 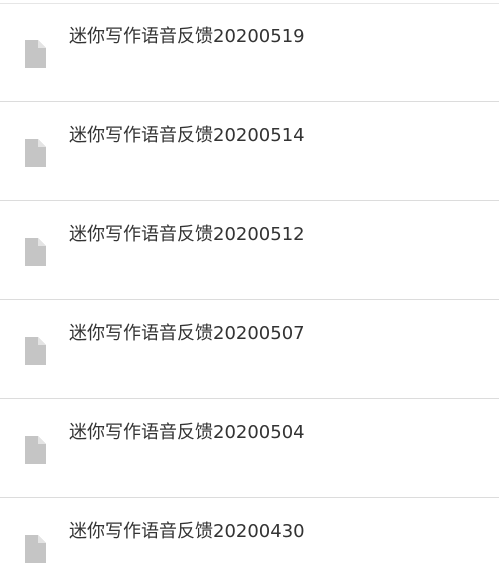 I want to click on file-name: 迷你写作语音反馈20200504, so click(x=187, y=432).